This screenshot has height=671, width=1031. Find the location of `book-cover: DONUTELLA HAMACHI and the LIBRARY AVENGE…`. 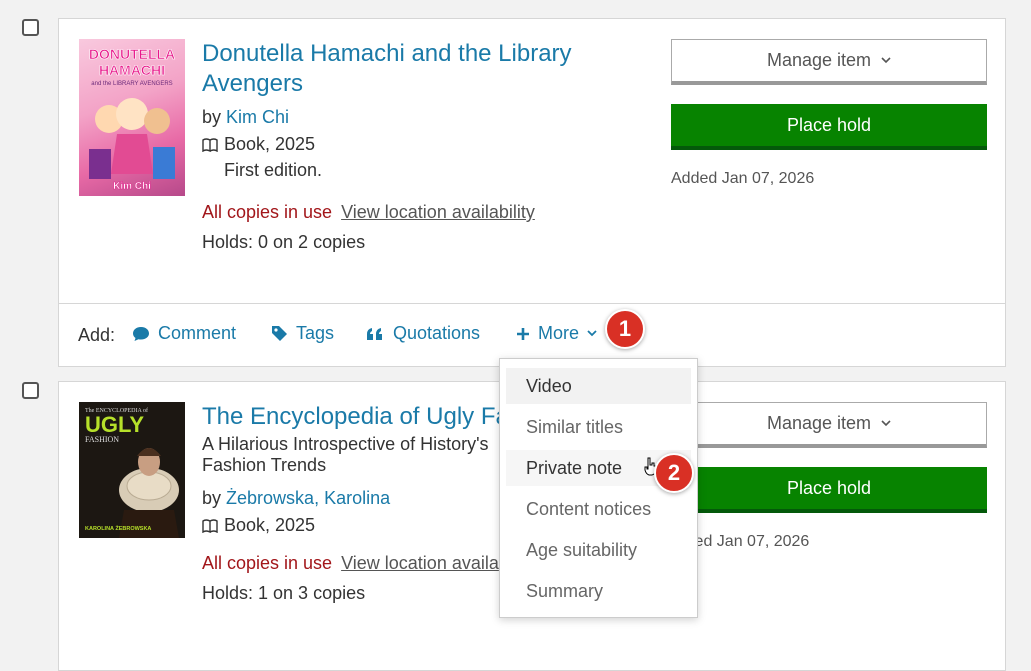

book-cover: DONUTELLA HAMACHI and the LIBRARY AVENGE… is located at coordinates (132, 117).